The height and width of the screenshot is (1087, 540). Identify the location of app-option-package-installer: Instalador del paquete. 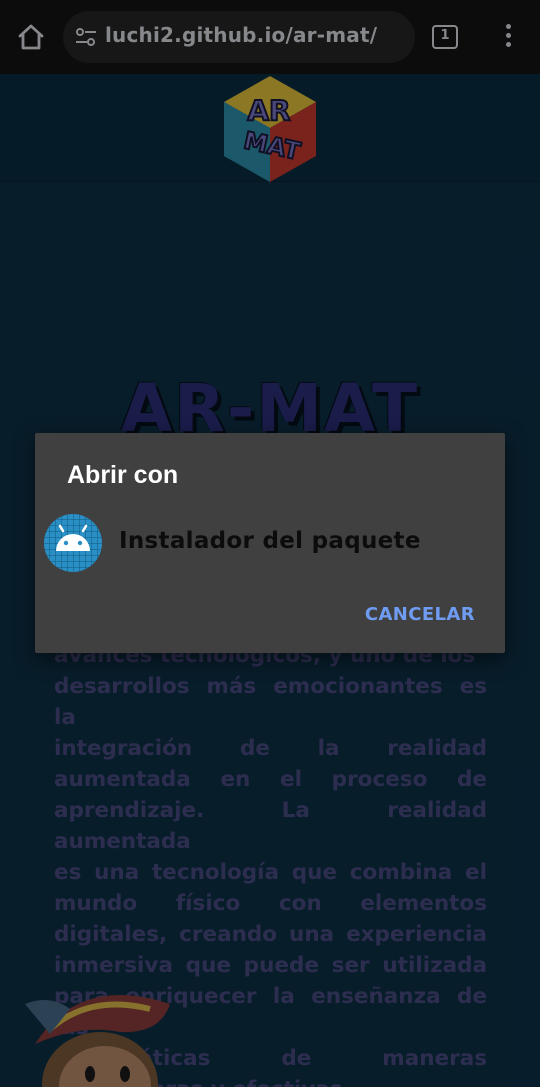
(270, 542).